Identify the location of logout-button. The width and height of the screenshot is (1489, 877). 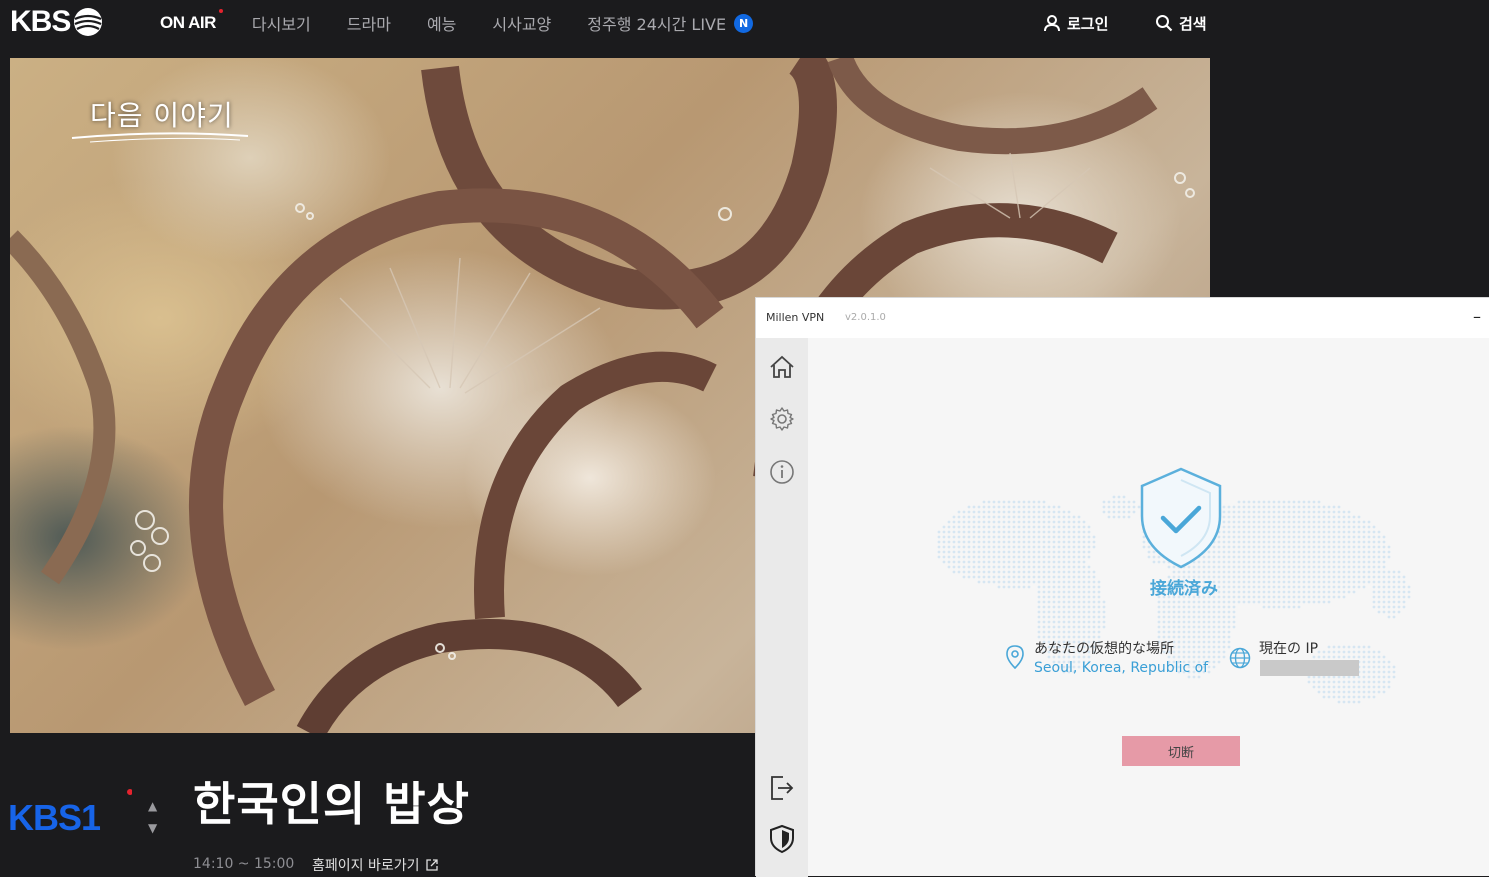
(782, 787).